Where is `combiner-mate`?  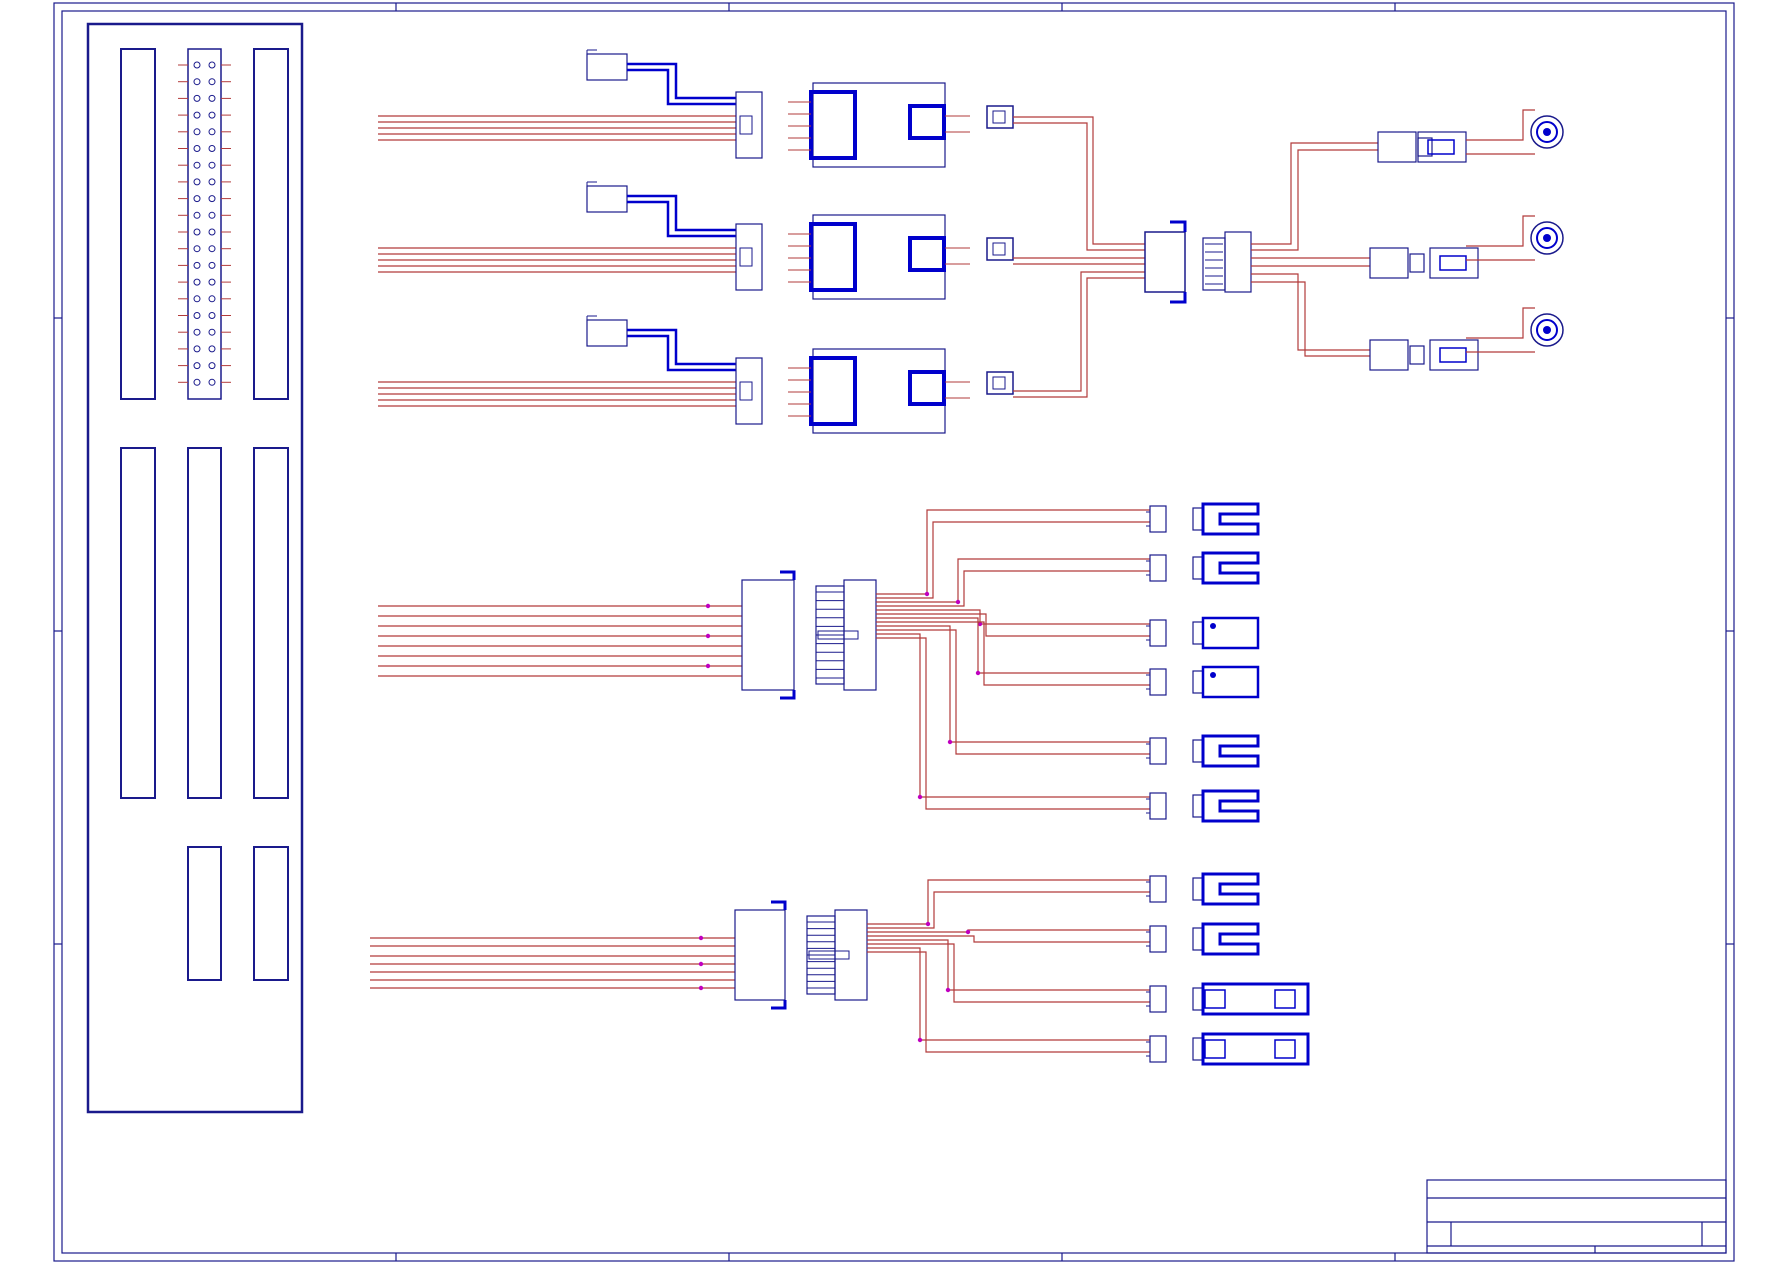
combiner-mate is located at coordinates (1214, 264).